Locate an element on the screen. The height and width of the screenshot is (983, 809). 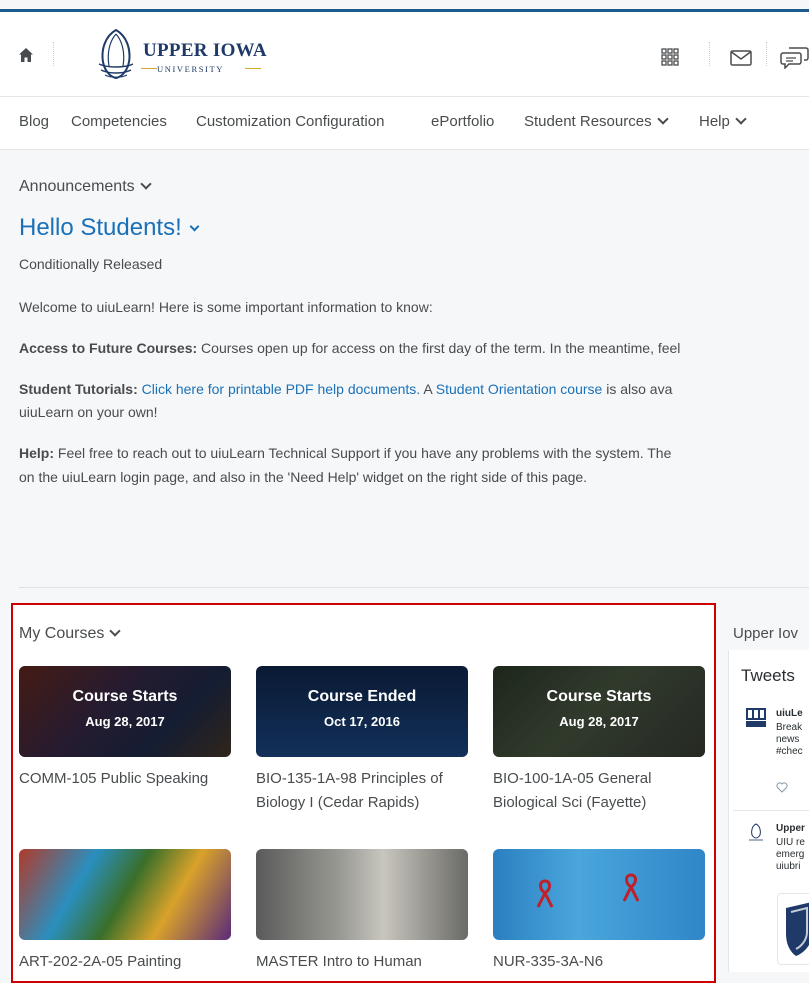
nav-item-eportfolio: ePortfolio is located at coordinates (462, 121).